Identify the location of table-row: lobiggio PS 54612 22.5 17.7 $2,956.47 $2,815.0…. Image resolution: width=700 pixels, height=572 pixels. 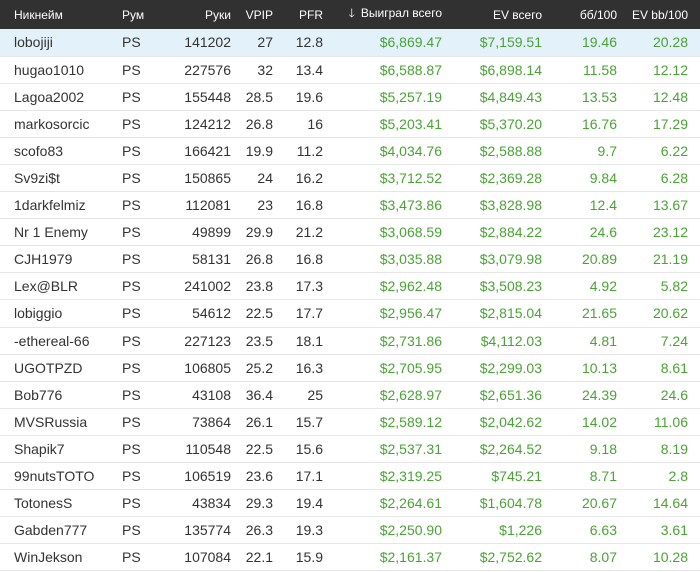
(350, 314).